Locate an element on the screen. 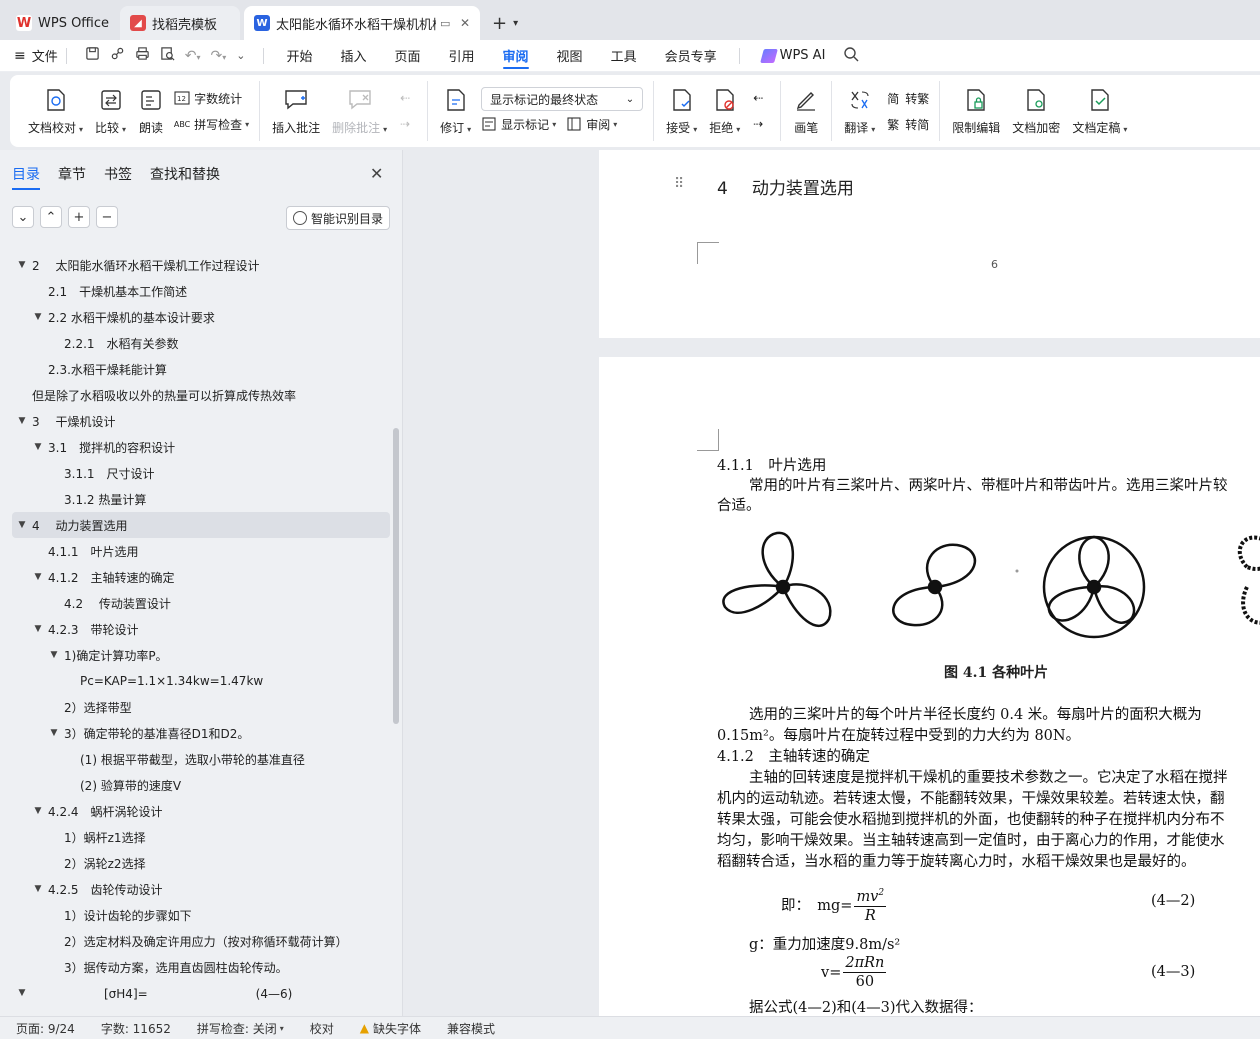 The height and width of the screenshot is (1039, 1260). figure-caption: 图 4.1 各种叶片 is located at coordinates (996, 672).